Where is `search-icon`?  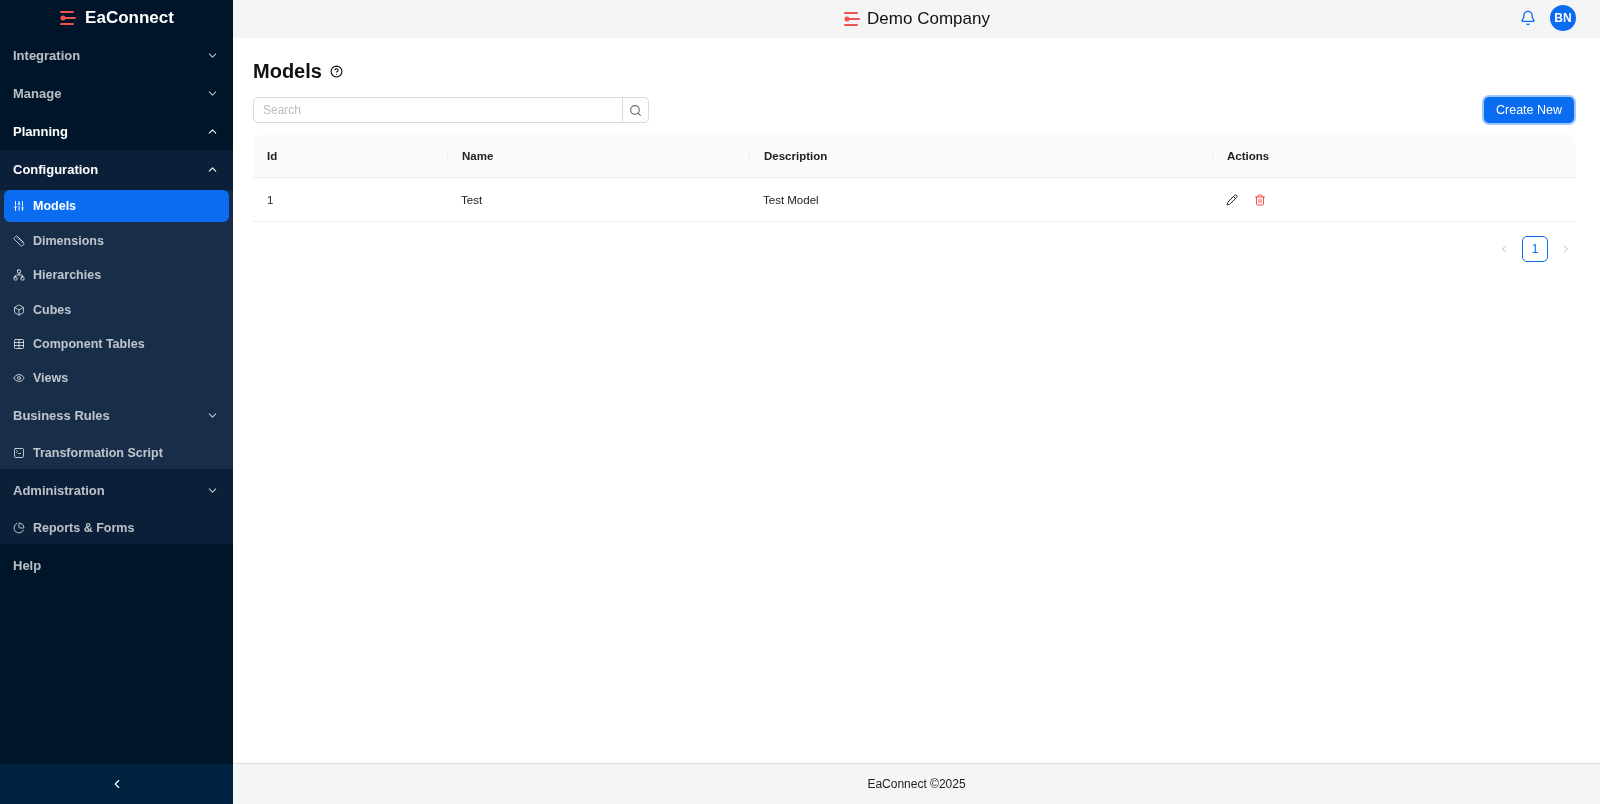 search-icon is located at coordinates (635, 110).